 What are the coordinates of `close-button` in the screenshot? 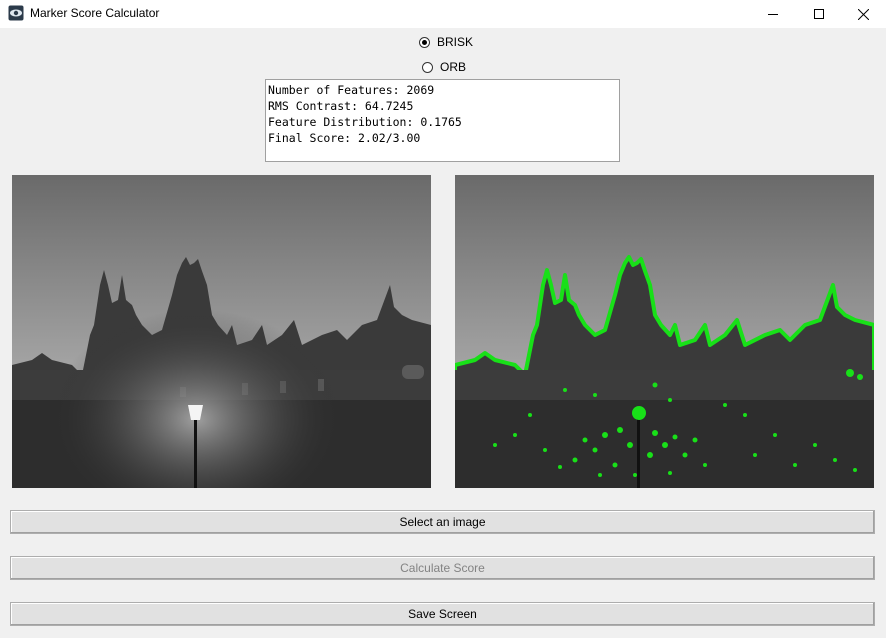 It's located at (863, 14).